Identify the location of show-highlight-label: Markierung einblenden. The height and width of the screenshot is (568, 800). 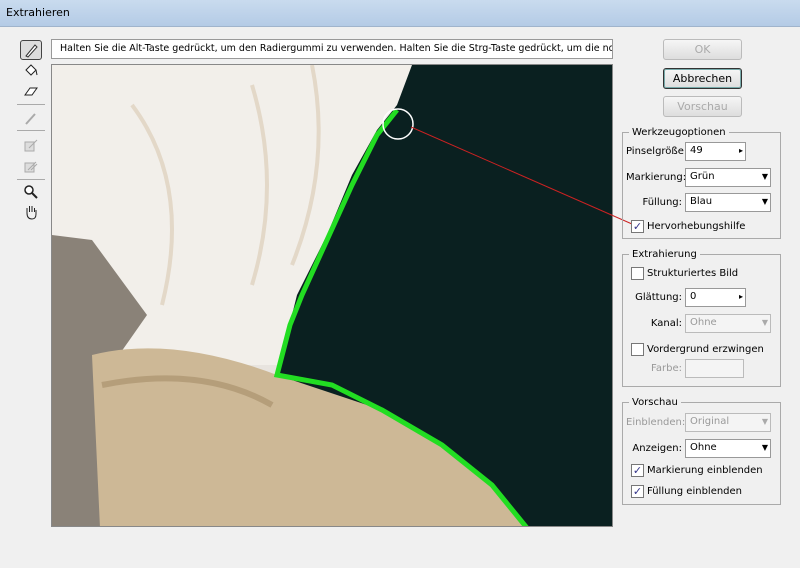
(705, 470).